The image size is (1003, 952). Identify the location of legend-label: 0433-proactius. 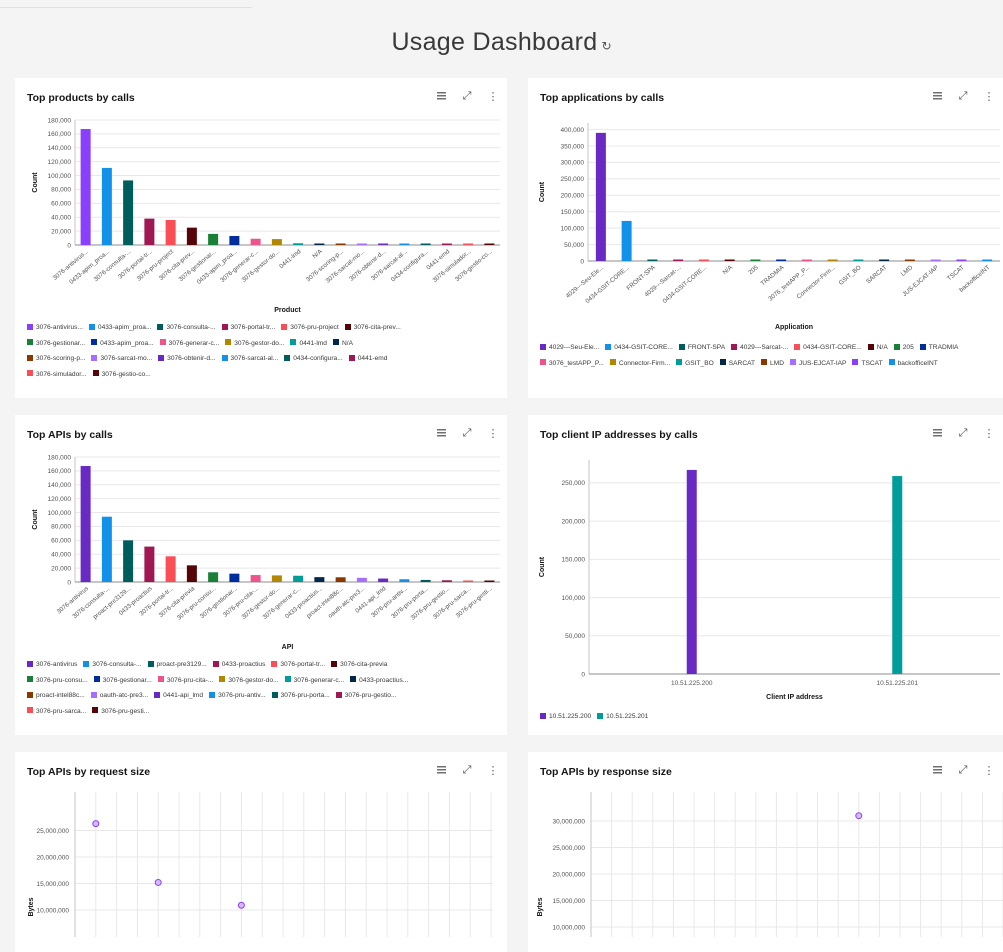
(243, 664).